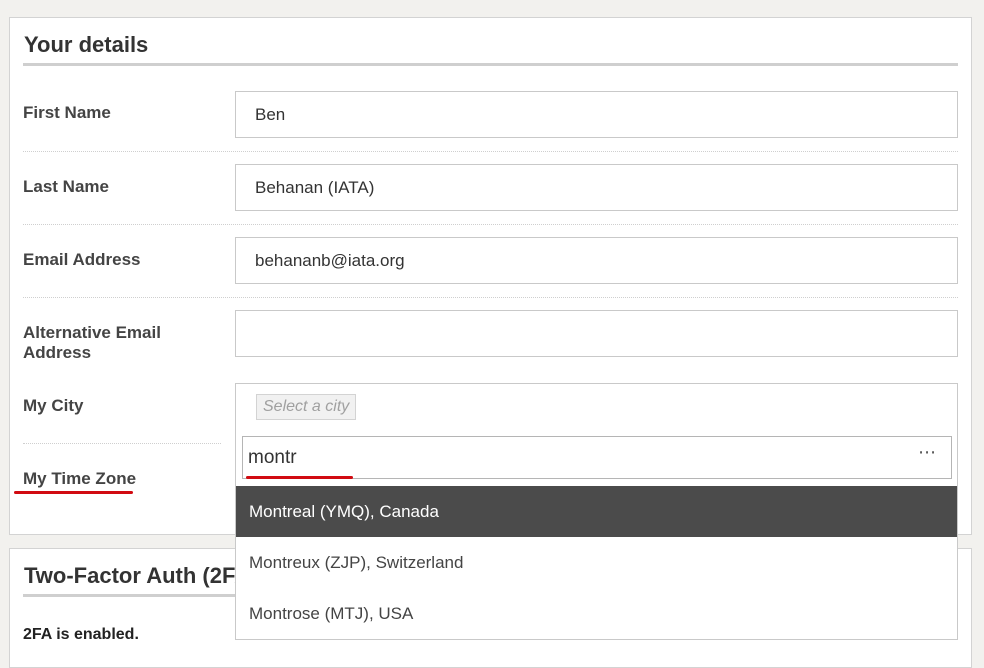 The width and height of the screenshot is (984, 668). Describe the element at coordinates (490, 64) in the screenshot. I see `title-divider` at that location.